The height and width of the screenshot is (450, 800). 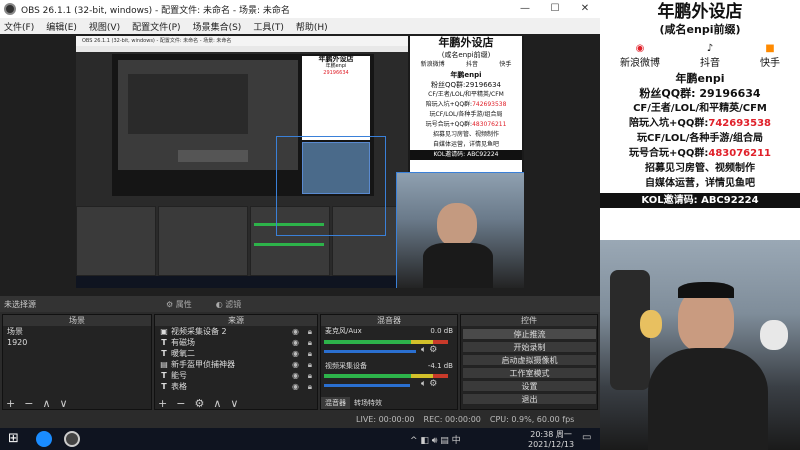 I want to click on menu-view: 视图(V), so click(x=104, y=26).